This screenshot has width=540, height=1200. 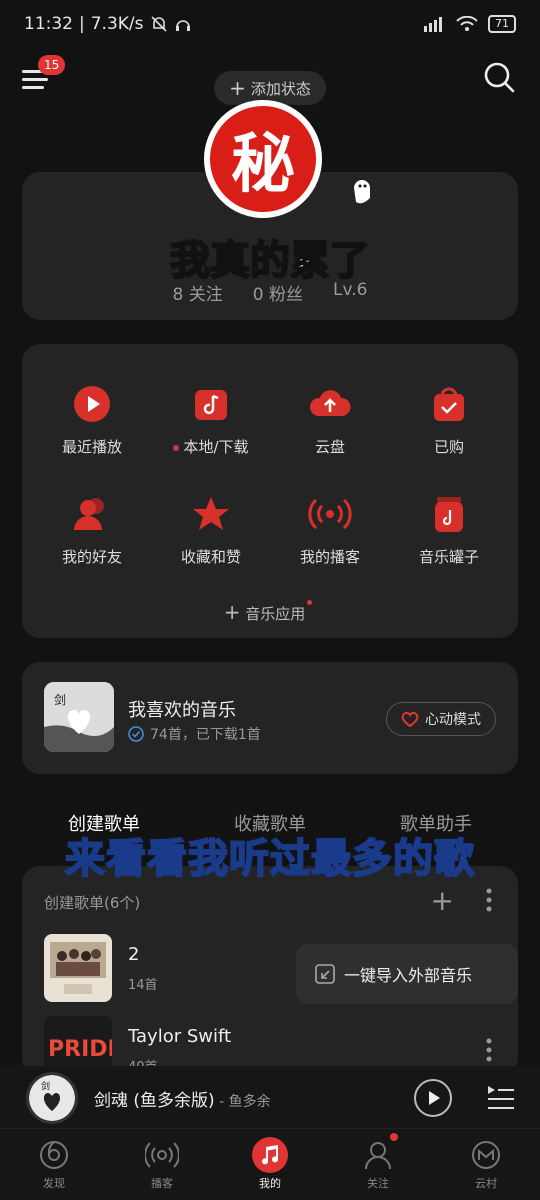 I want to click on nav-cloud-village: 云村, so click(x=486, y=1164).